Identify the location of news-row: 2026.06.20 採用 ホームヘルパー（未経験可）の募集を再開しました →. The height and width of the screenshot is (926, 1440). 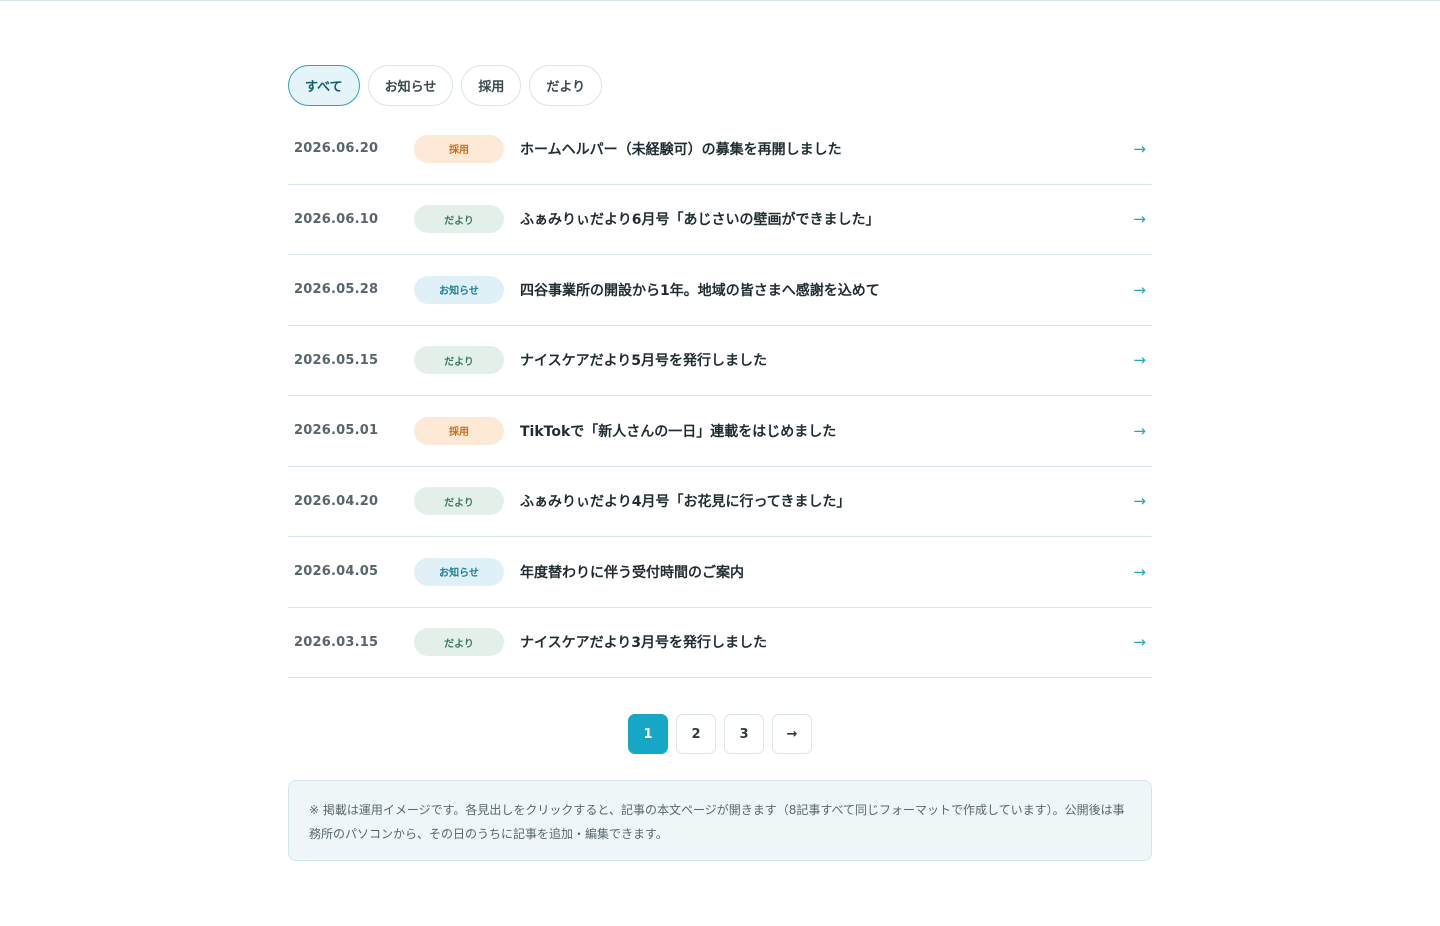
(720, 149).